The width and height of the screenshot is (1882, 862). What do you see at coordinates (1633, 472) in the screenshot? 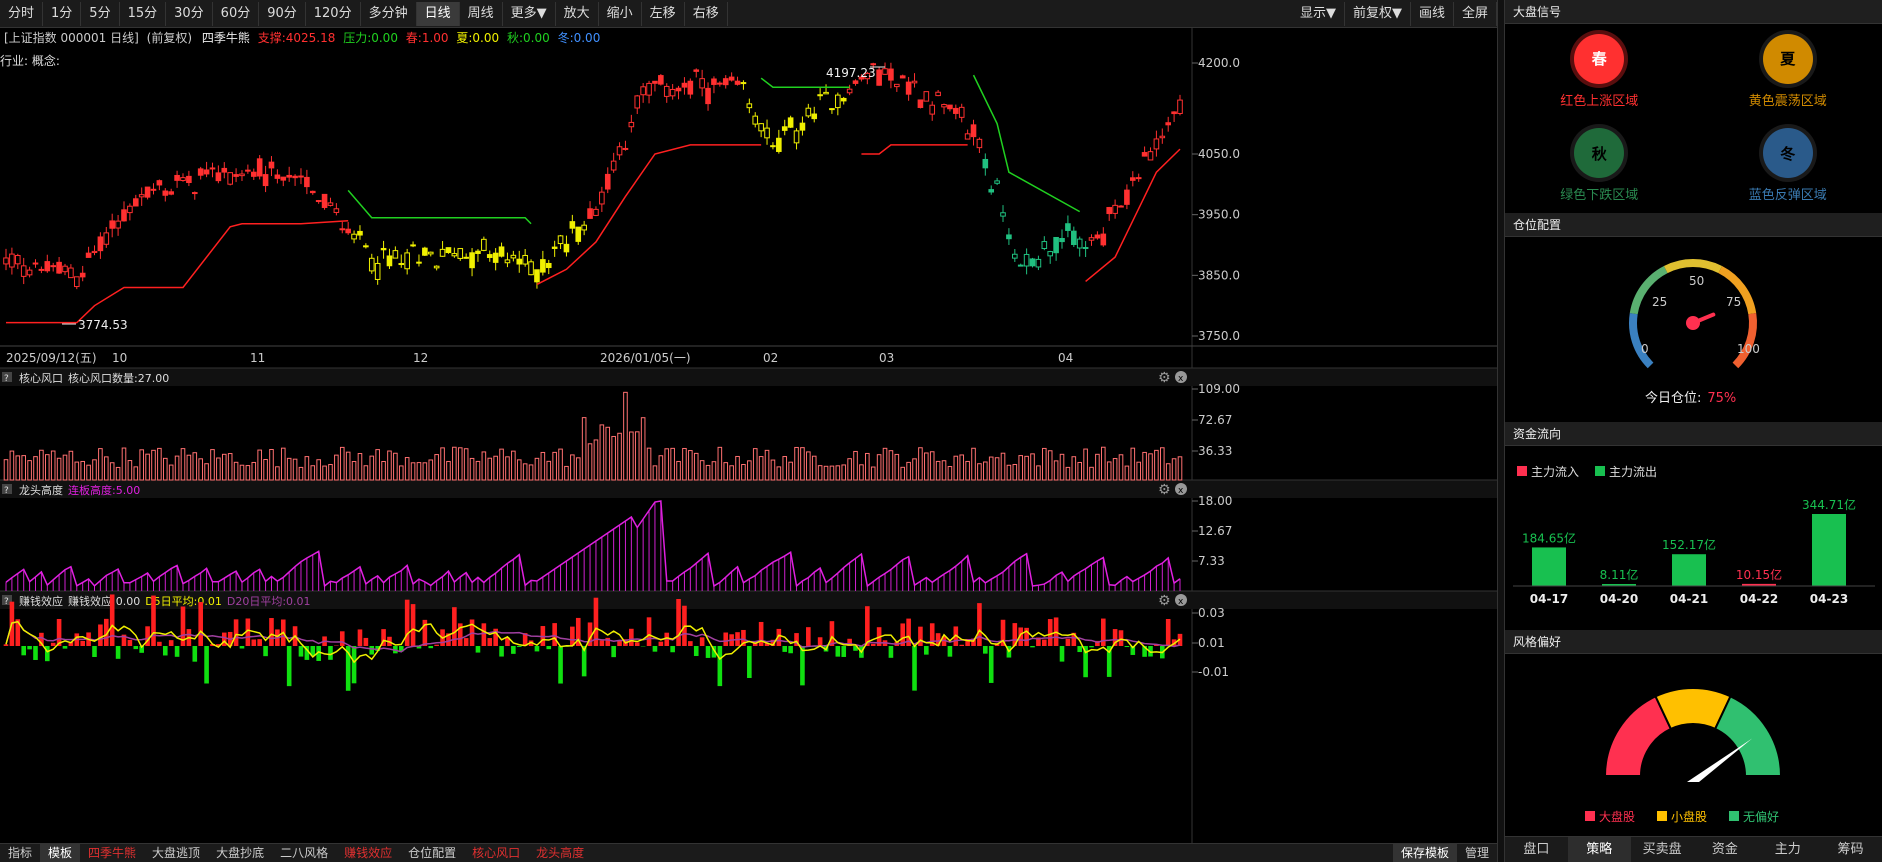
I see `flow-legend-label: 主力流出` at bounding box center [1633, 472].